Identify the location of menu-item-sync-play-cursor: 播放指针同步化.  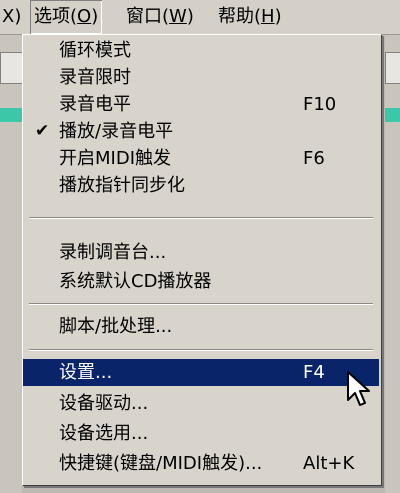
(201, 185).